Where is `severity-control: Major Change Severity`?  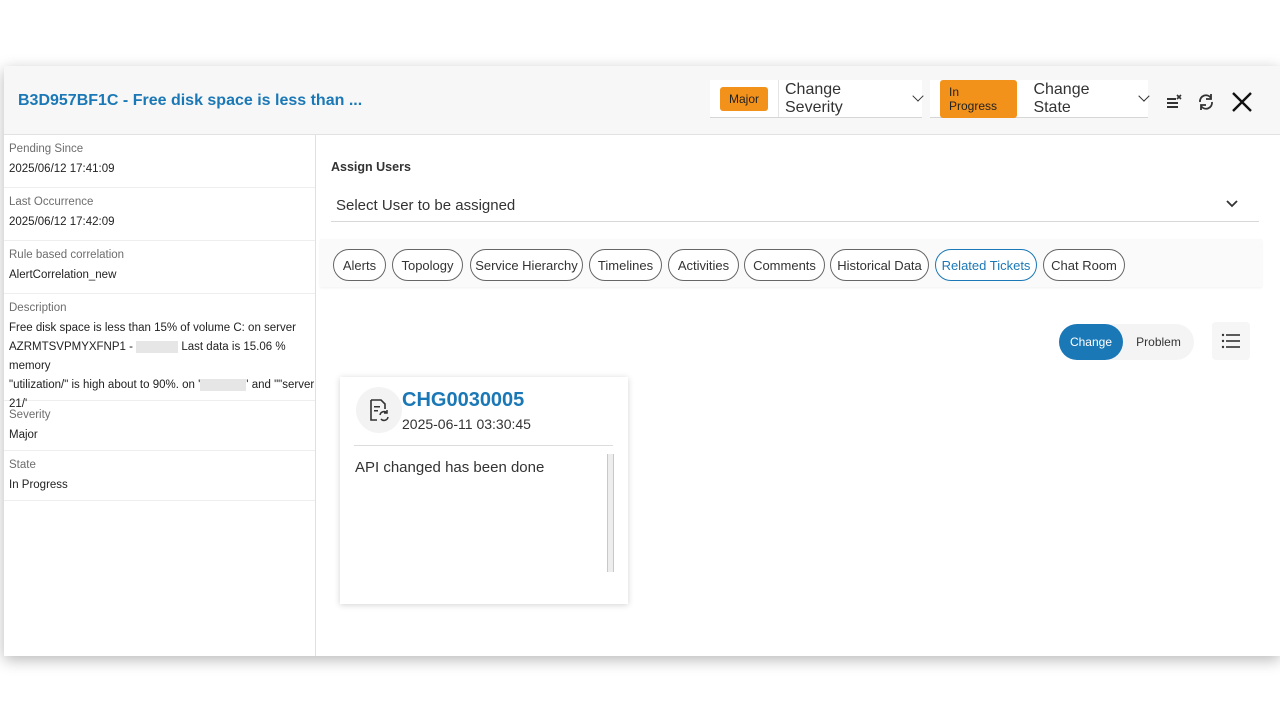 severity-control: Major Change Severity is located at coordinates (817, 99).